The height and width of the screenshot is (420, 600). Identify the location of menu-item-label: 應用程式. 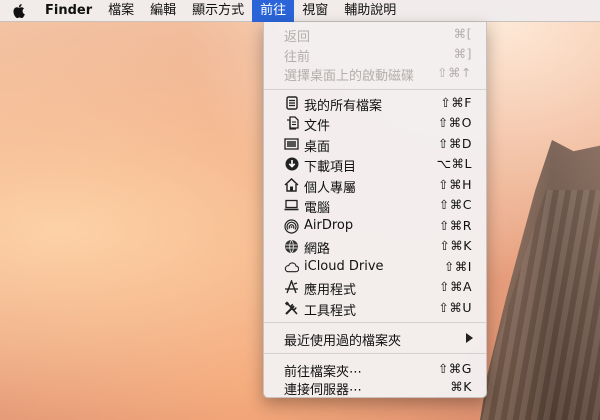
(330, 290).